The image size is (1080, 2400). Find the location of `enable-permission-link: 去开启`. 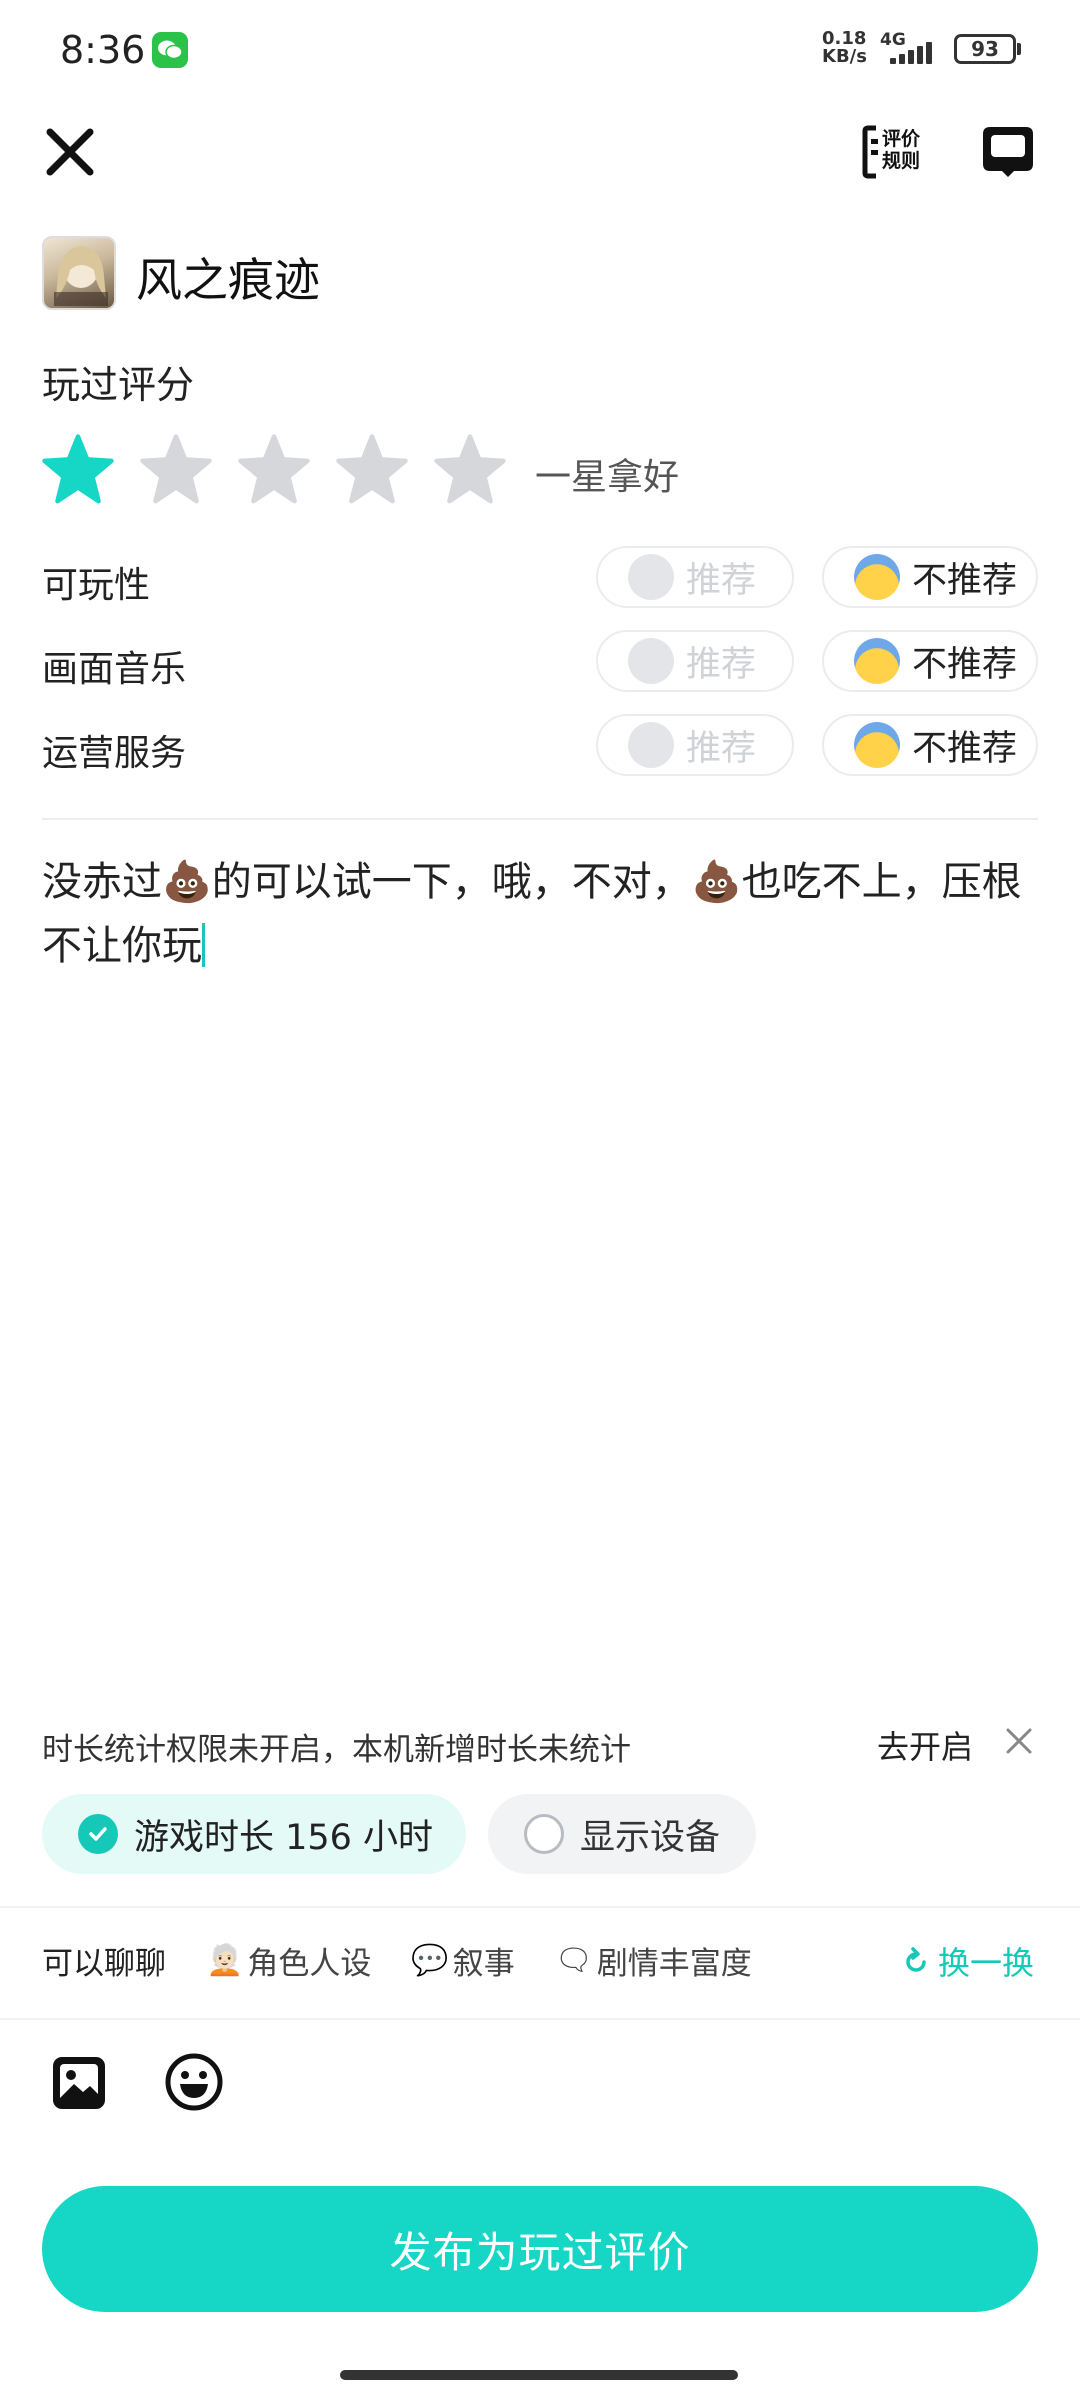

enable-permission-link: 去开启 is located at coordinates (925, 1745).